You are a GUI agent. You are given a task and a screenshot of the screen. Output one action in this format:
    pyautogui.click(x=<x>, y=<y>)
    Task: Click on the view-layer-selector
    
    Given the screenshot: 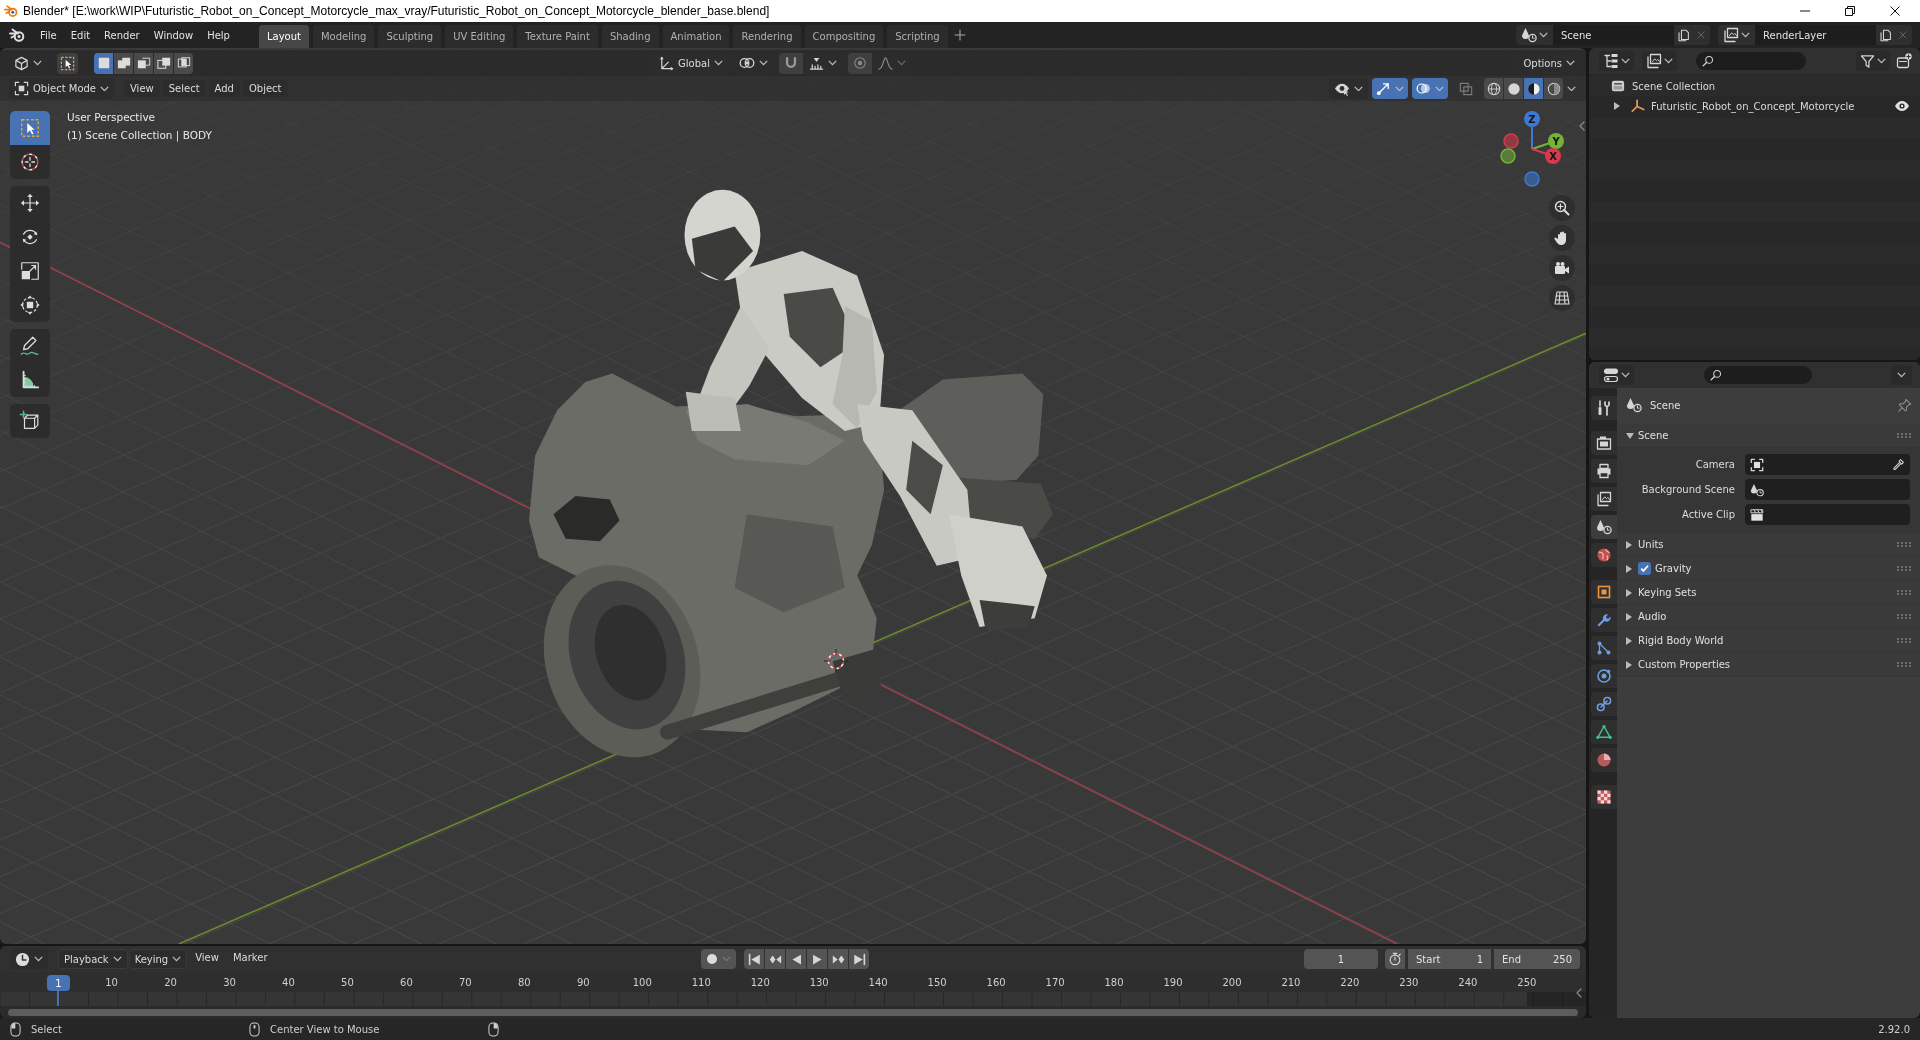 What is the action you would take?
    pyautogui.click(x=1736, y=35)
    